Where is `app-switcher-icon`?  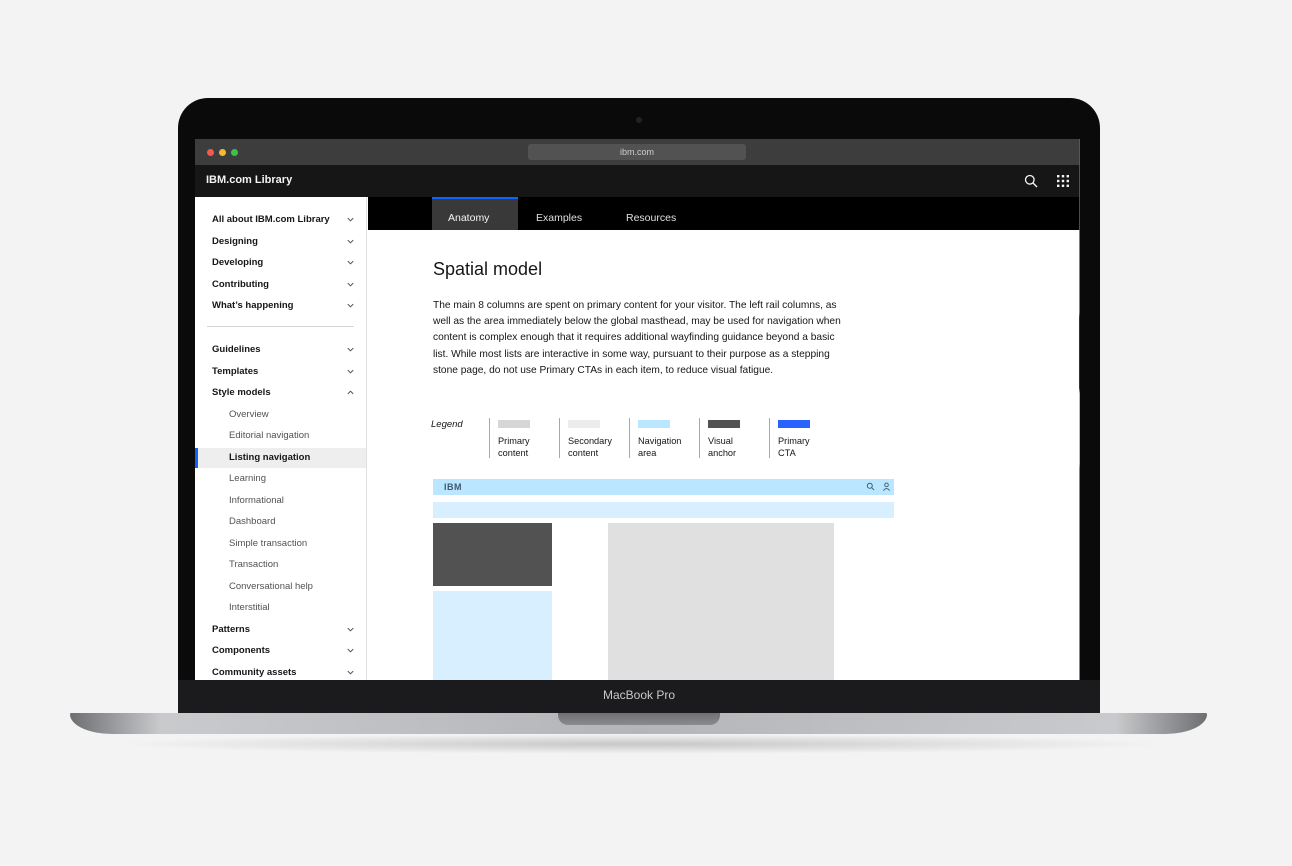
app-switcher-icon is located at coordinates (1063, 181).